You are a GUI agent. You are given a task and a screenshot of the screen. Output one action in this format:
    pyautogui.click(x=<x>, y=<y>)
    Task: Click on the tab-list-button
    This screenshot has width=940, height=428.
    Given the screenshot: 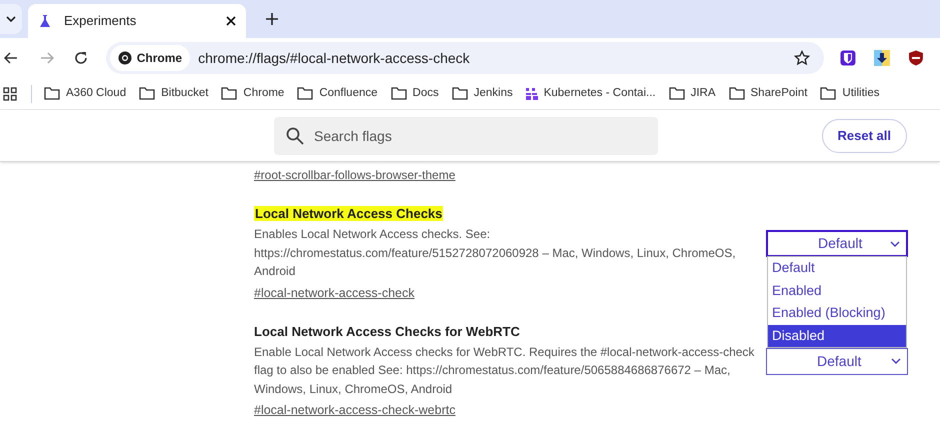 What is the action you would take?
    pyautogui.click(x=11, y=19)
    